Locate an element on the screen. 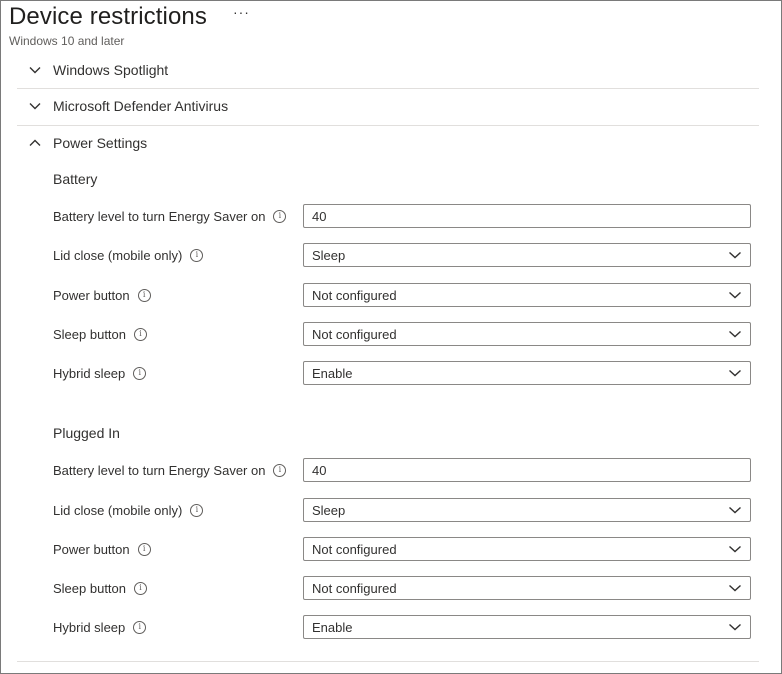 This screenshot has width=782, height=674. battery-energy-saver-row: Battery level to turn Energy Saver on i is located at coordinates (402, 216).